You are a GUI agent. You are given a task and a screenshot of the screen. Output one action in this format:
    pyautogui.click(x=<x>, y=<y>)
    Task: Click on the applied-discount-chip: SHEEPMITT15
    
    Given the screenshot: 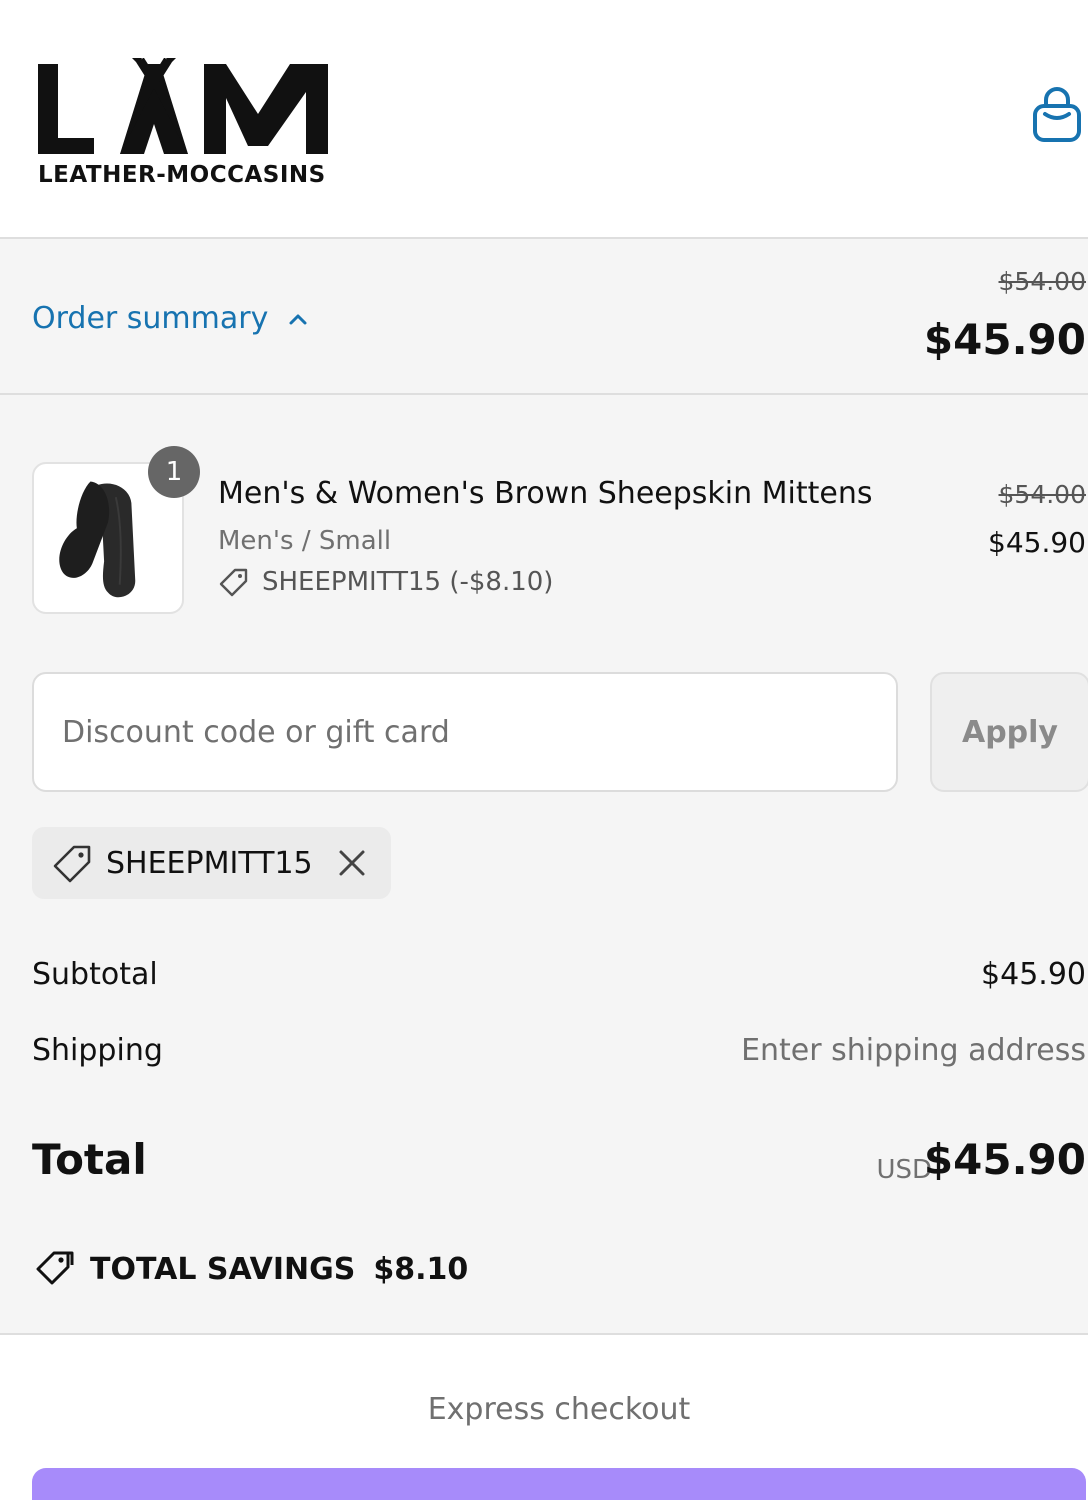 What is the action you would take?
    pyautogui.click(x=211, y=863)
    